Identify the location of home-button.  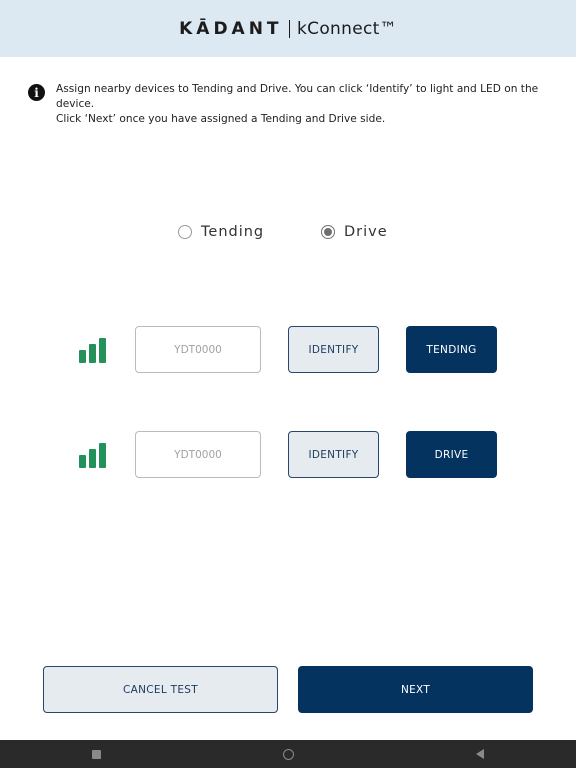
(288, 754).